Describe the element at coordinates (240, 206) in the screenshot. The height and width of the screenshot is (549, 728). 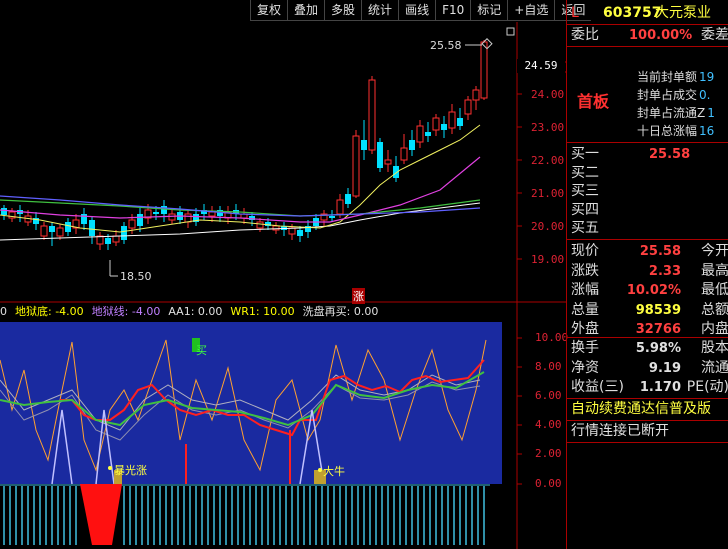
I see `ma-blue` at that location.